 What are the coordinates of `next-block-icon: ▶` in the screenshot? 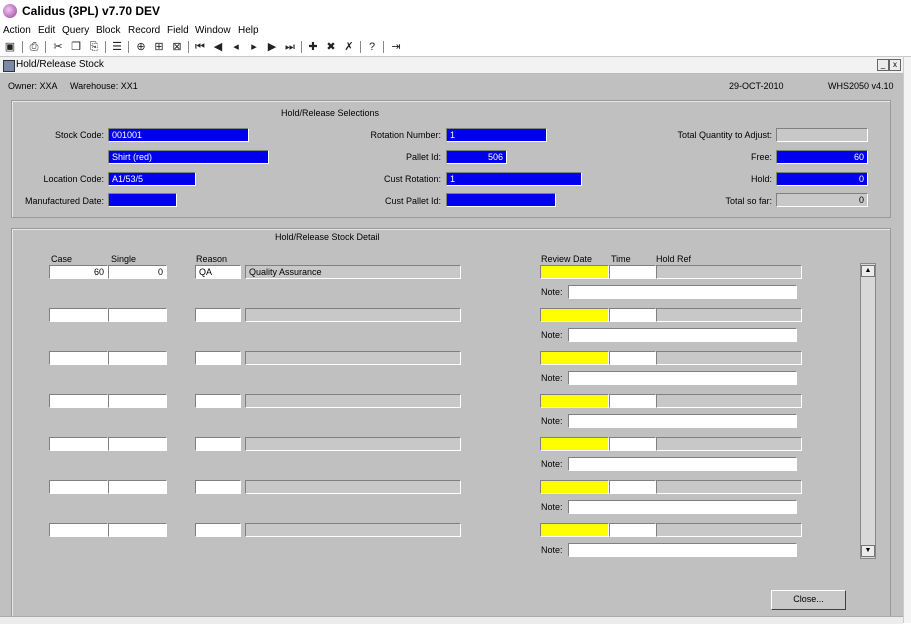 It's located at (272, 47).